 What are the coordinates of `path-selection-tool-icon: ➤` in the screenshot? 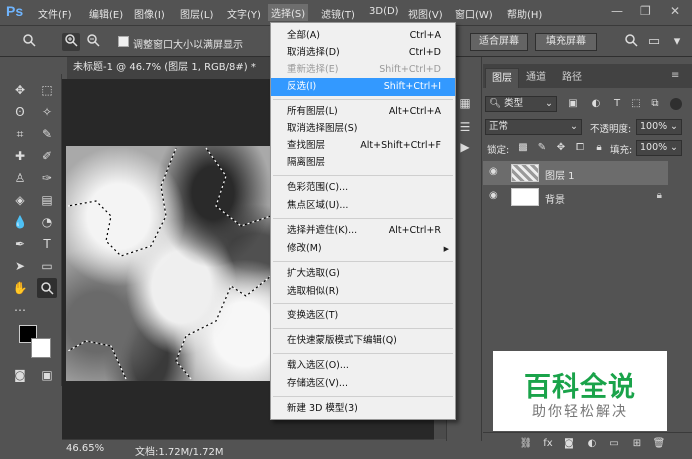 It's located at (20, 266).